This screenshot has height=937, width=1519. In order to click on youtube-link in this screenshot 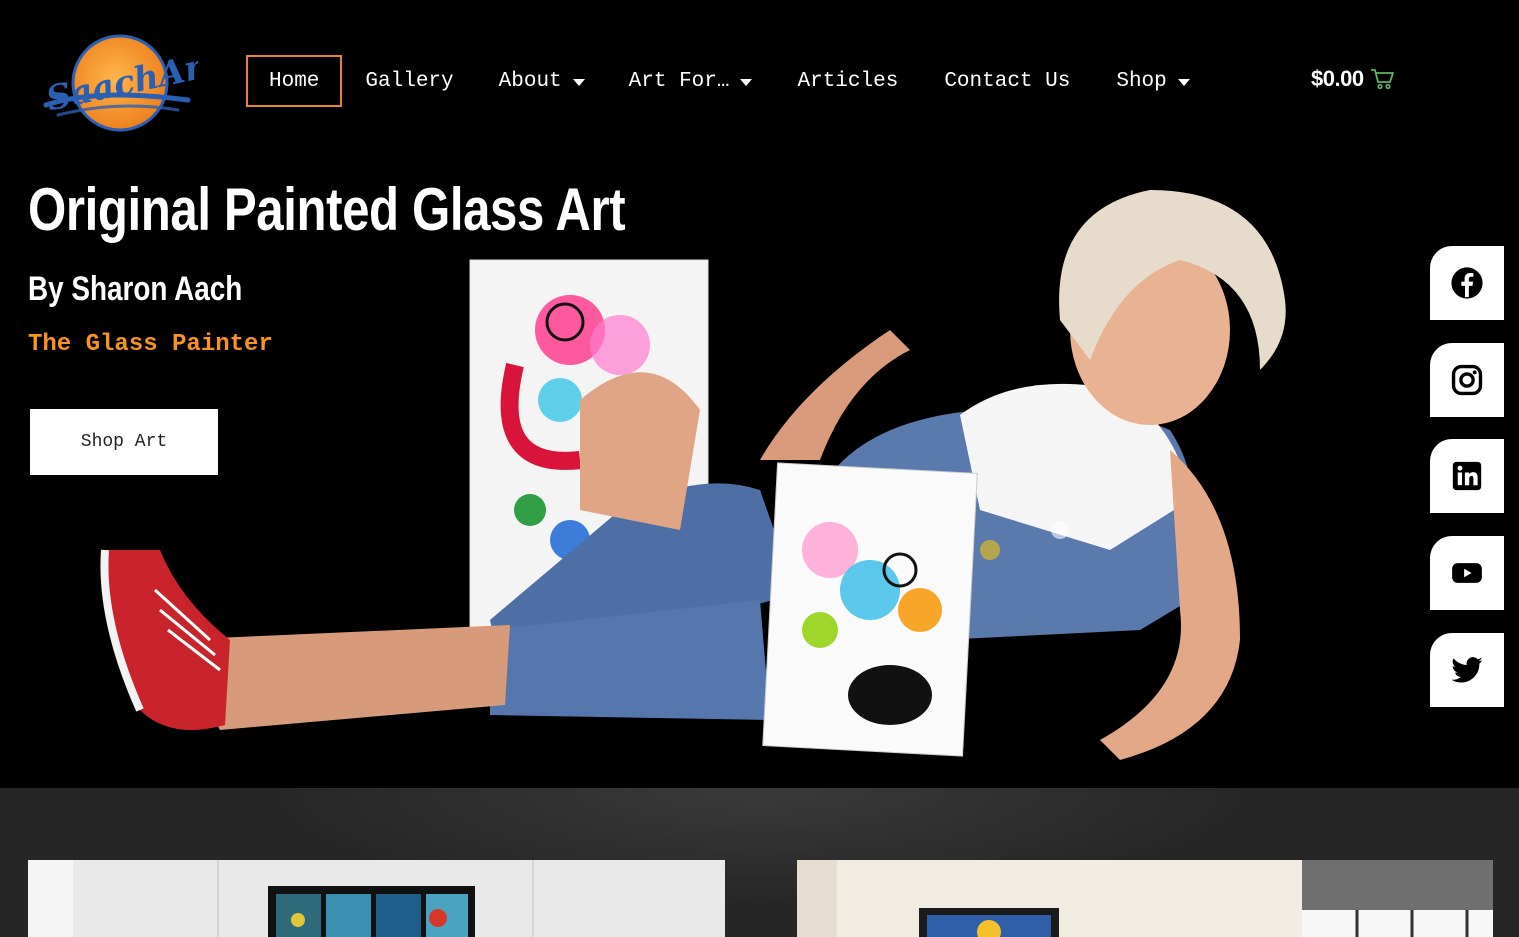, I will do `click(1467, 573)`.